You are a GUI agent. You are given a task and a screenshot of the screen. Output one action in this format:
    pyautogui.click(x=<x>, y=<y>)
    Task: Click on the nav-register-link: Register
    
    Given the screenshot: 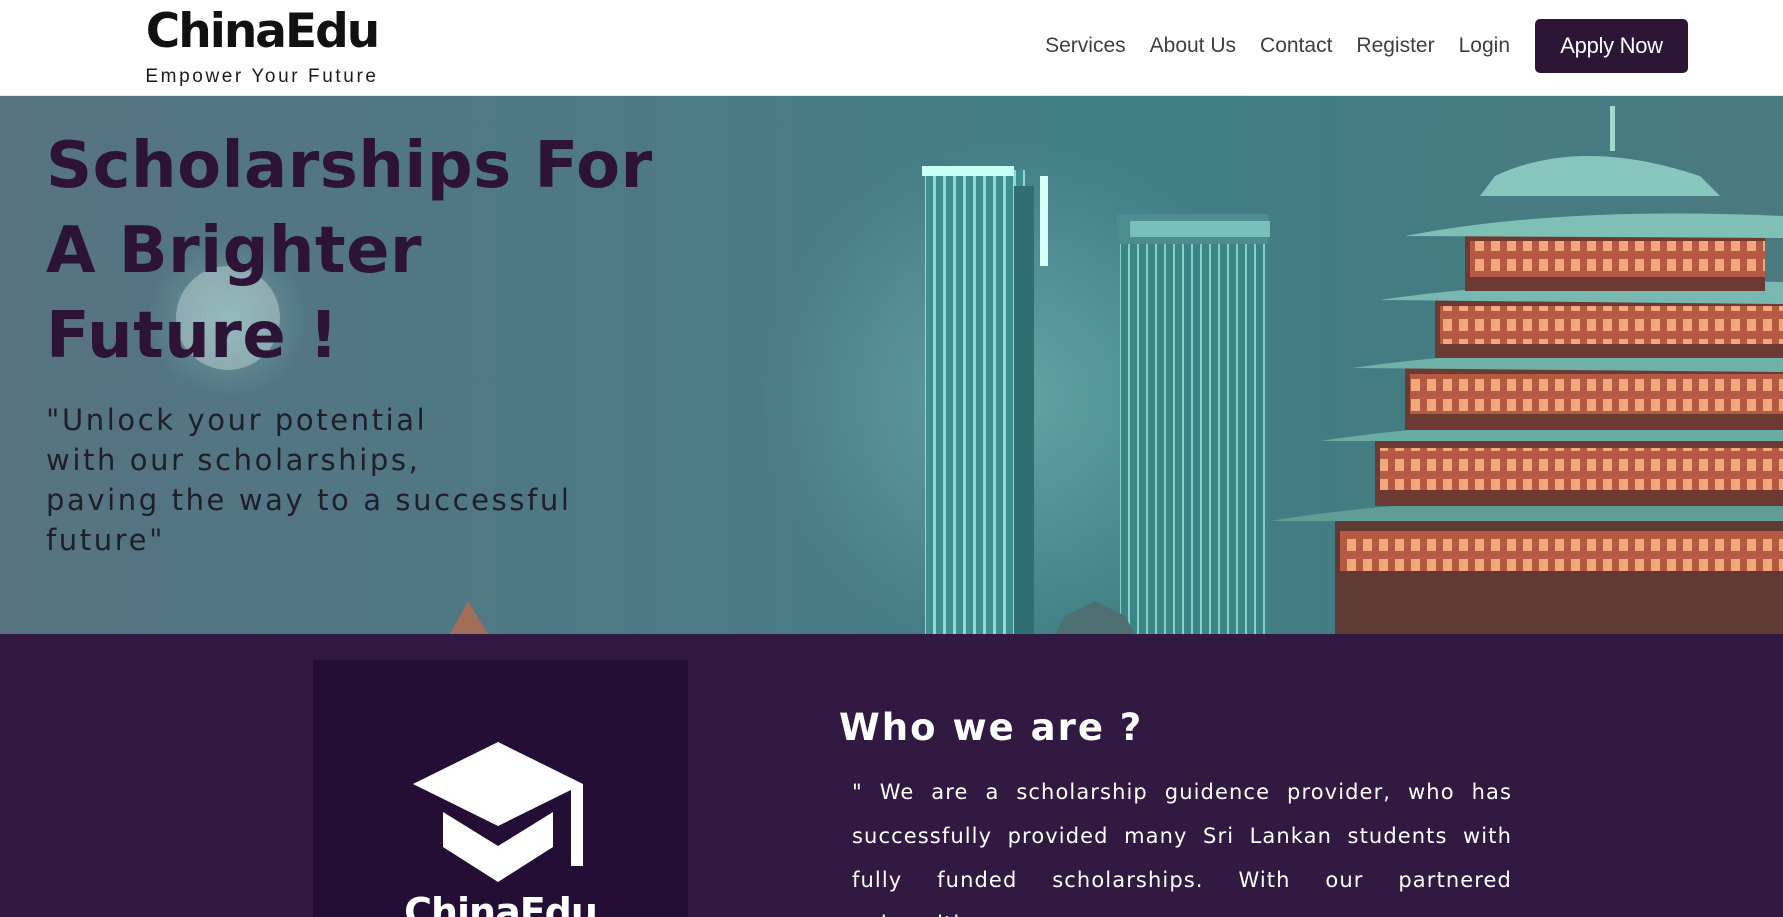 What is the action you would take?
    pyautogui.click(x=1395, y=46)
    